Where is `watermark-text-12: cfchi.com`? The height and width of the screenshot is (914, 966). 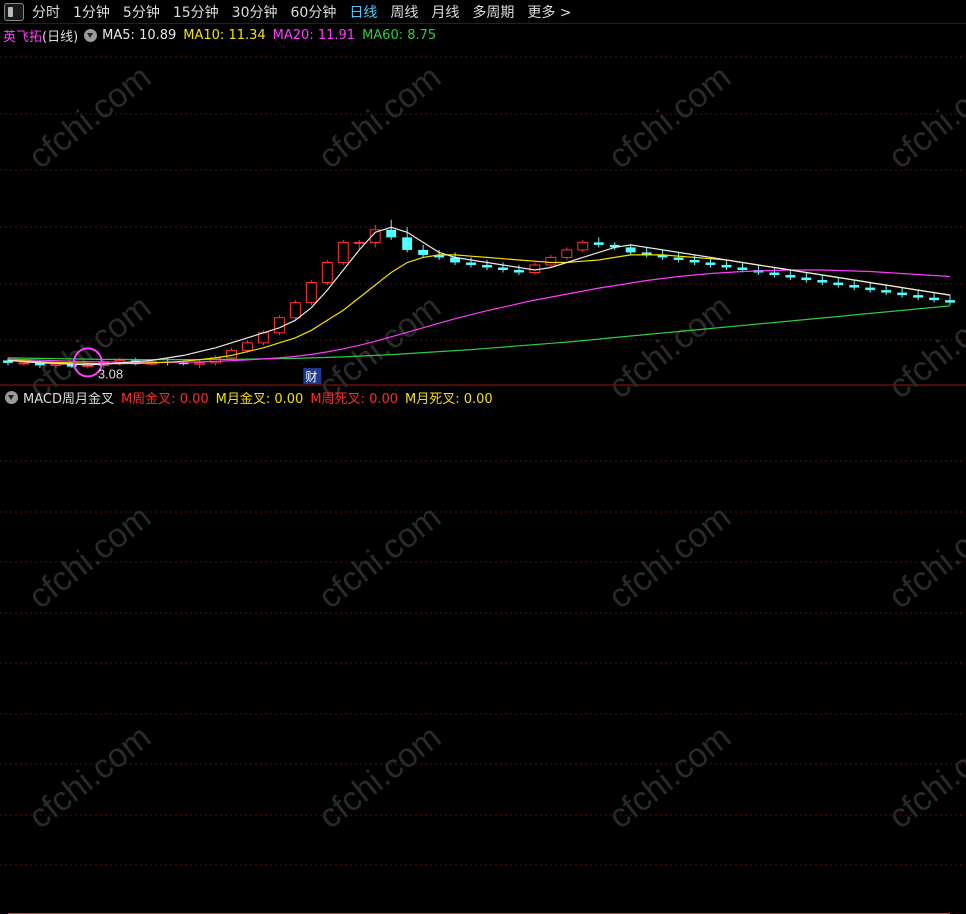
watermark-text-12: cfchi.com is located at coordinates (90, 777).